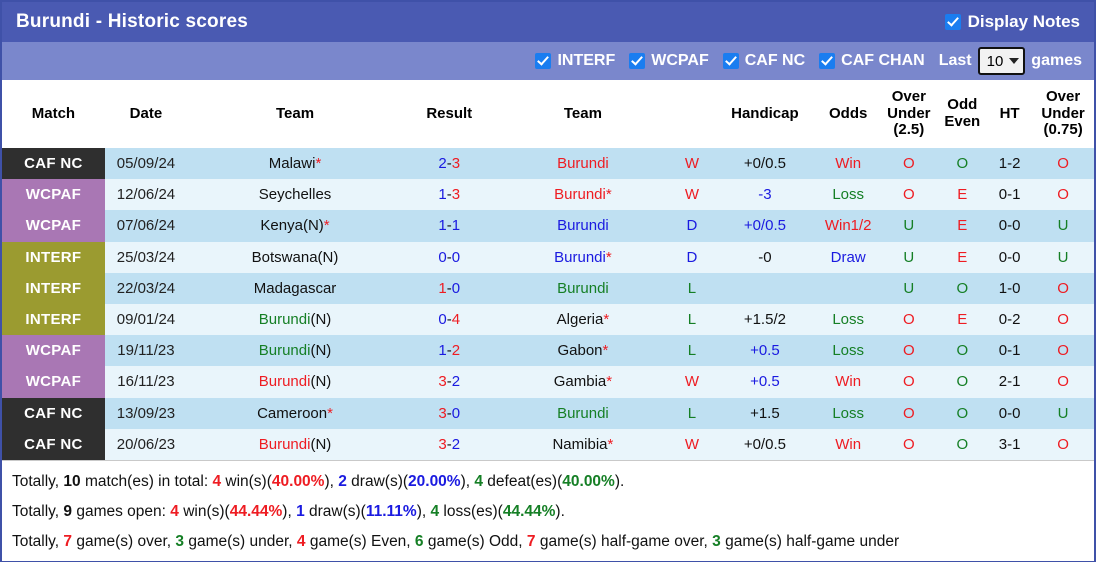 Image resolution: width=1096 pixels, height=562 pixels. I want to click on s2-mid4: draw(s)(, so click(335, 511).